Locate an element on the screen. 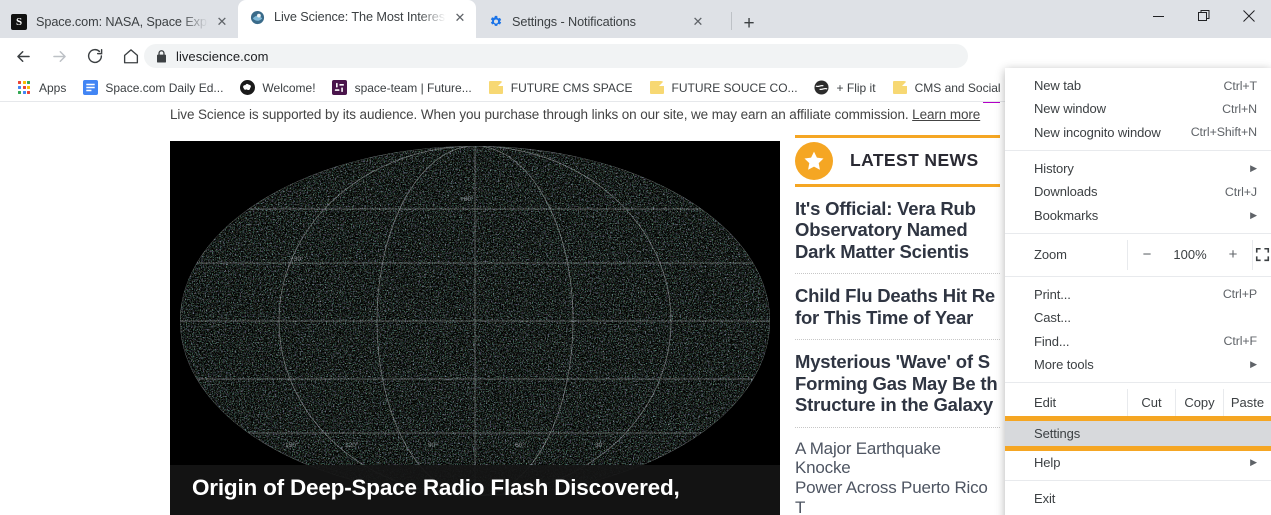  menu-item-label: Help is located at coordinates (1047, 463).